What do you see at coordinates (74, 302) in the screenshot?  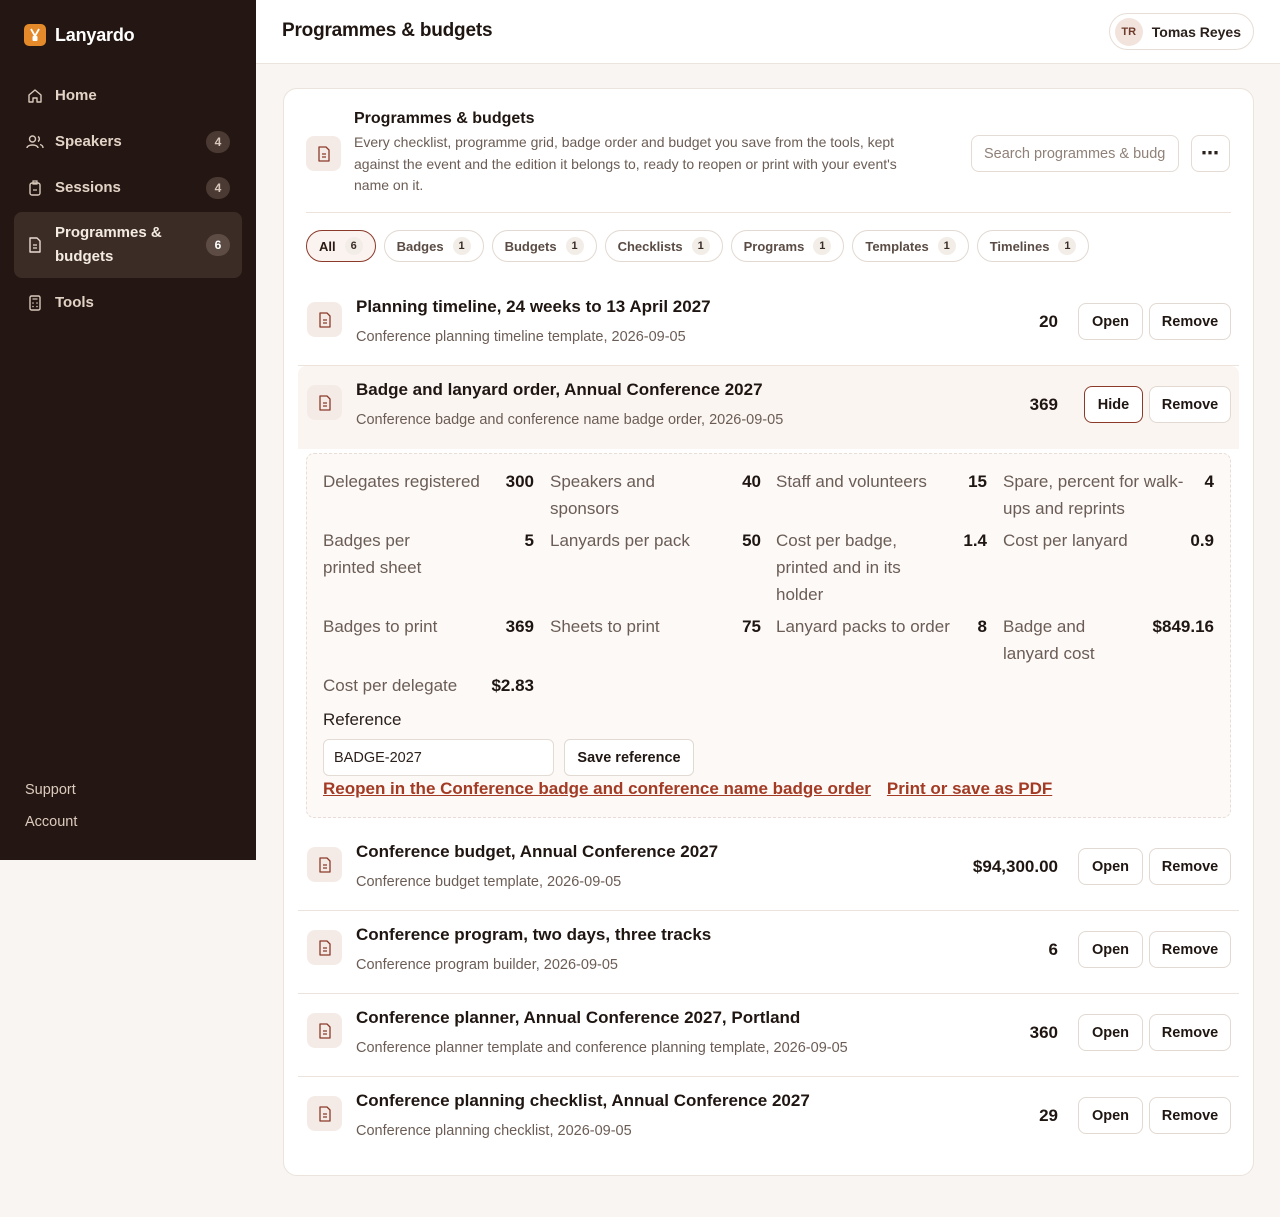 I see `sidebar-item-label: Tools` at bounding box center [74, 302].